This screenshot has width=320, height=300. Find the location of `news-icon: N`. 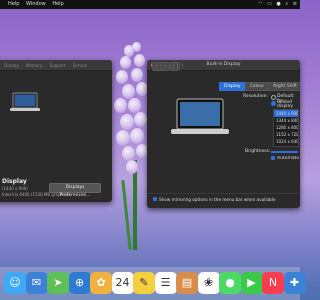

news-icon: N is located at coordinates (273, 283).